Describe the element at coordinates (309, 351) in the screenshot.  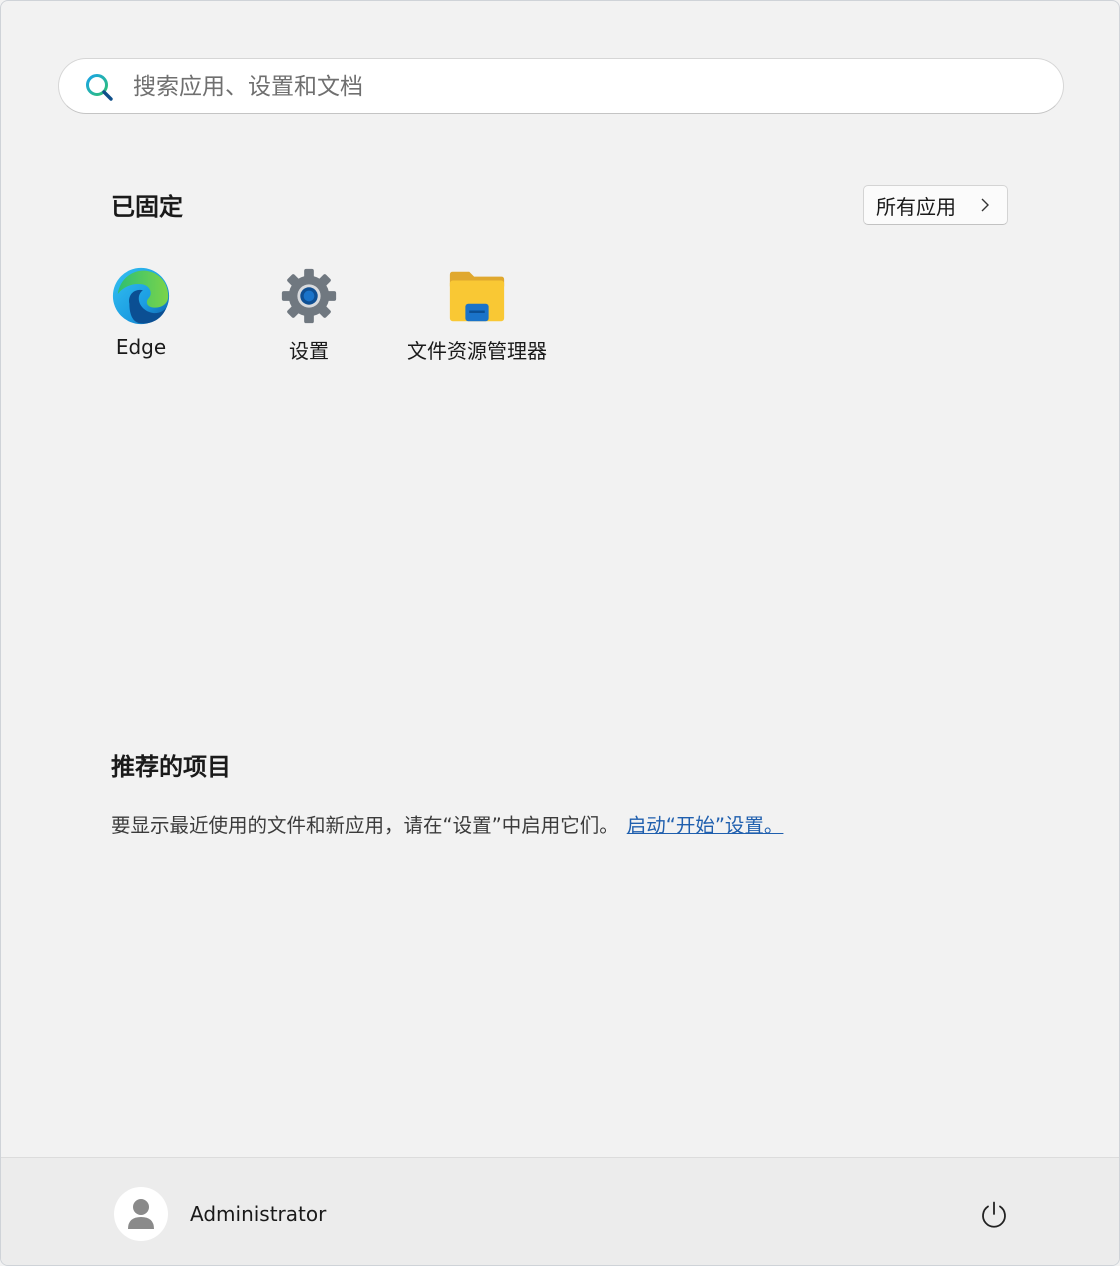
I see `app-label-settings: 设置` at that location.